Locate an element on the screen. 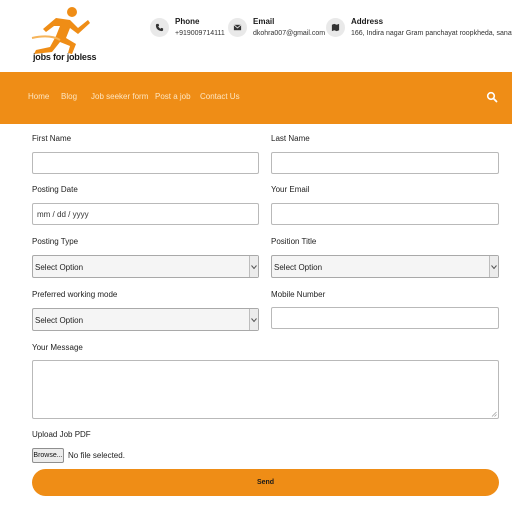 This screenshot has width=512, height=512. nav-home: Home is located at coordinates (38, 96).